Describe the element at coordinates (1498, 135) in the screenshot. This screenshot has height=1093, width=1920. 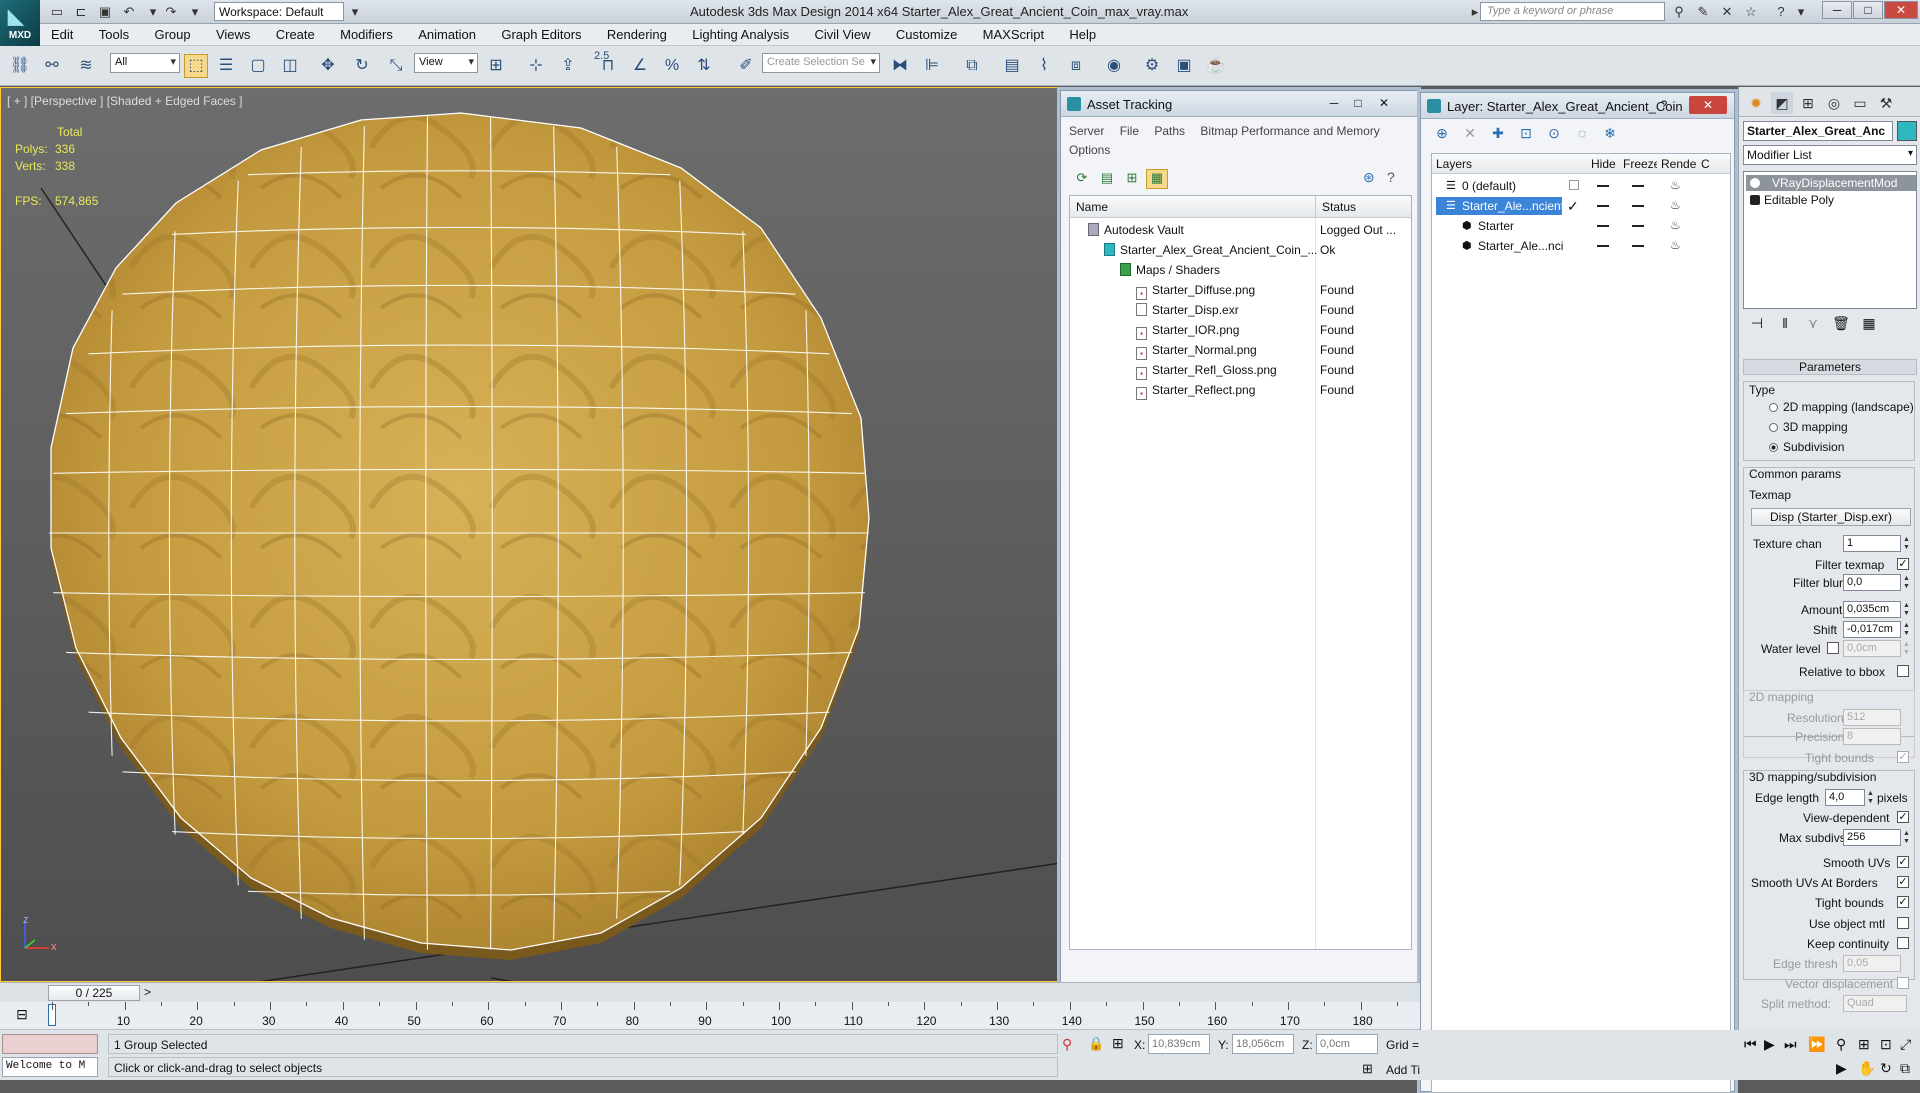
I see `add-to-layer-icon: ✚` at that location.